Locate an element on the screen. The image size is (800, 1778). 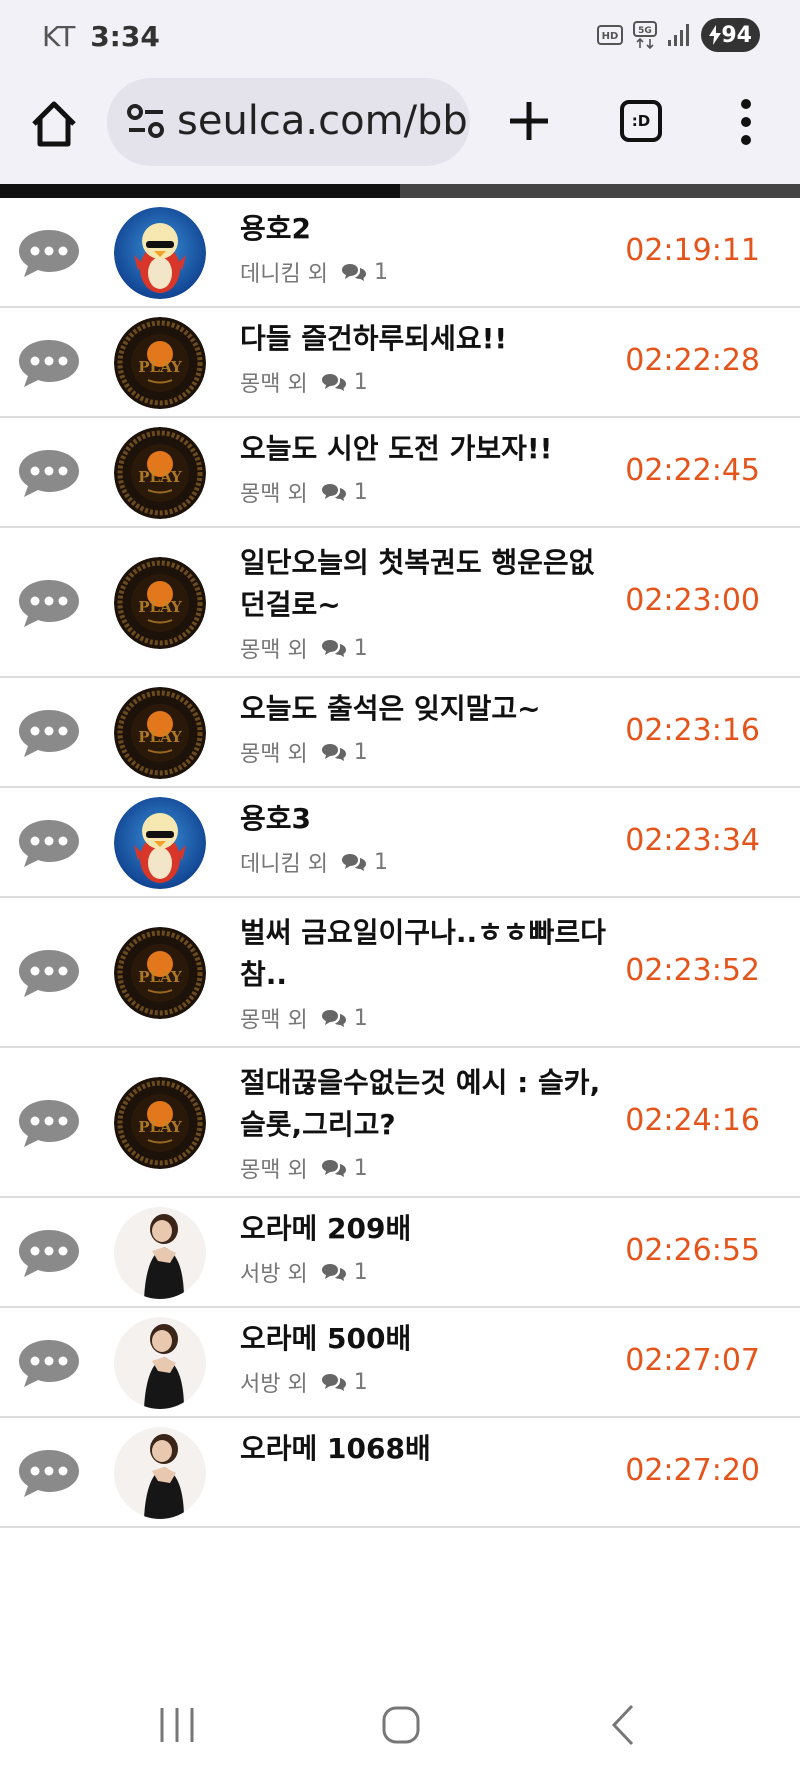
recent-apps-icon is located at coordinates (177, 1725).